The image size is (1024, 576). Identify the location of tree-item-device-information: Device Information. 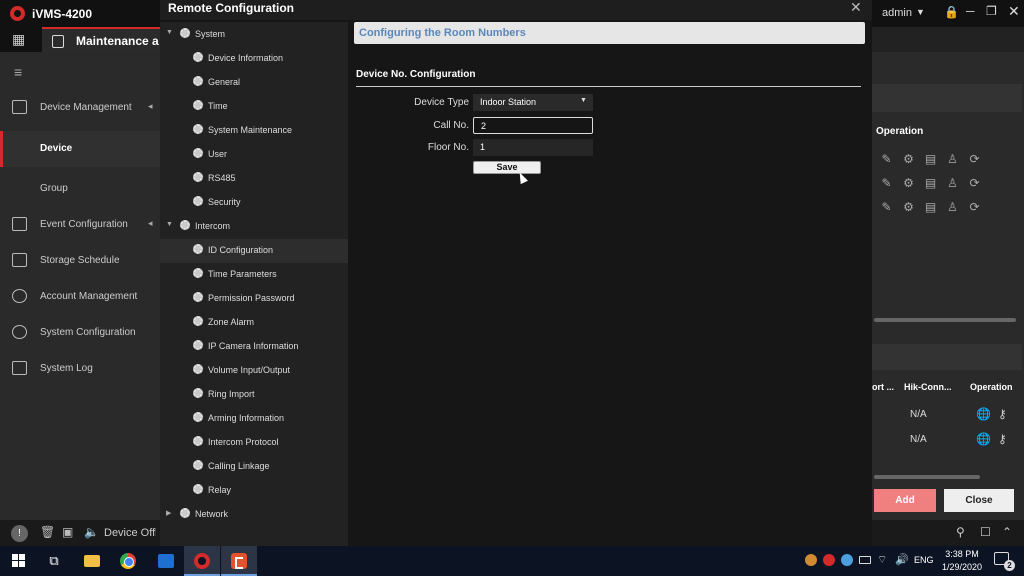
(254, 59).